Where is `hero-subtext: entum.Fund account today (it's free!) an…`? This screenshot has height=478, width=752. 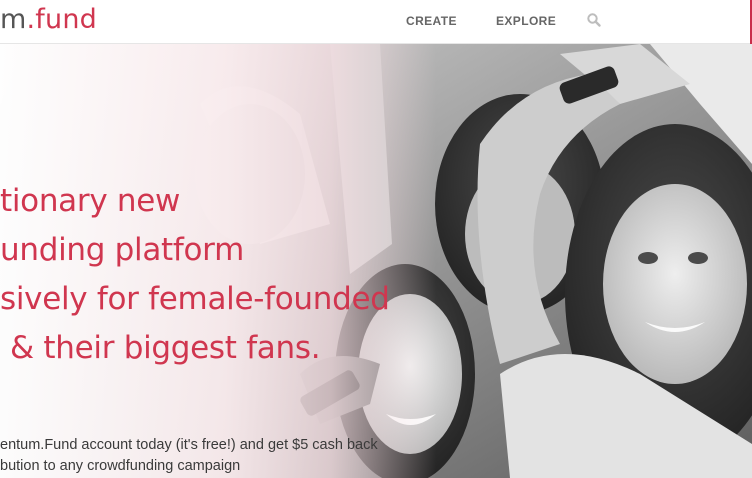 hero-subtext: entum.Fund account today (it's free!) an… is located at coordinates (210, 456).